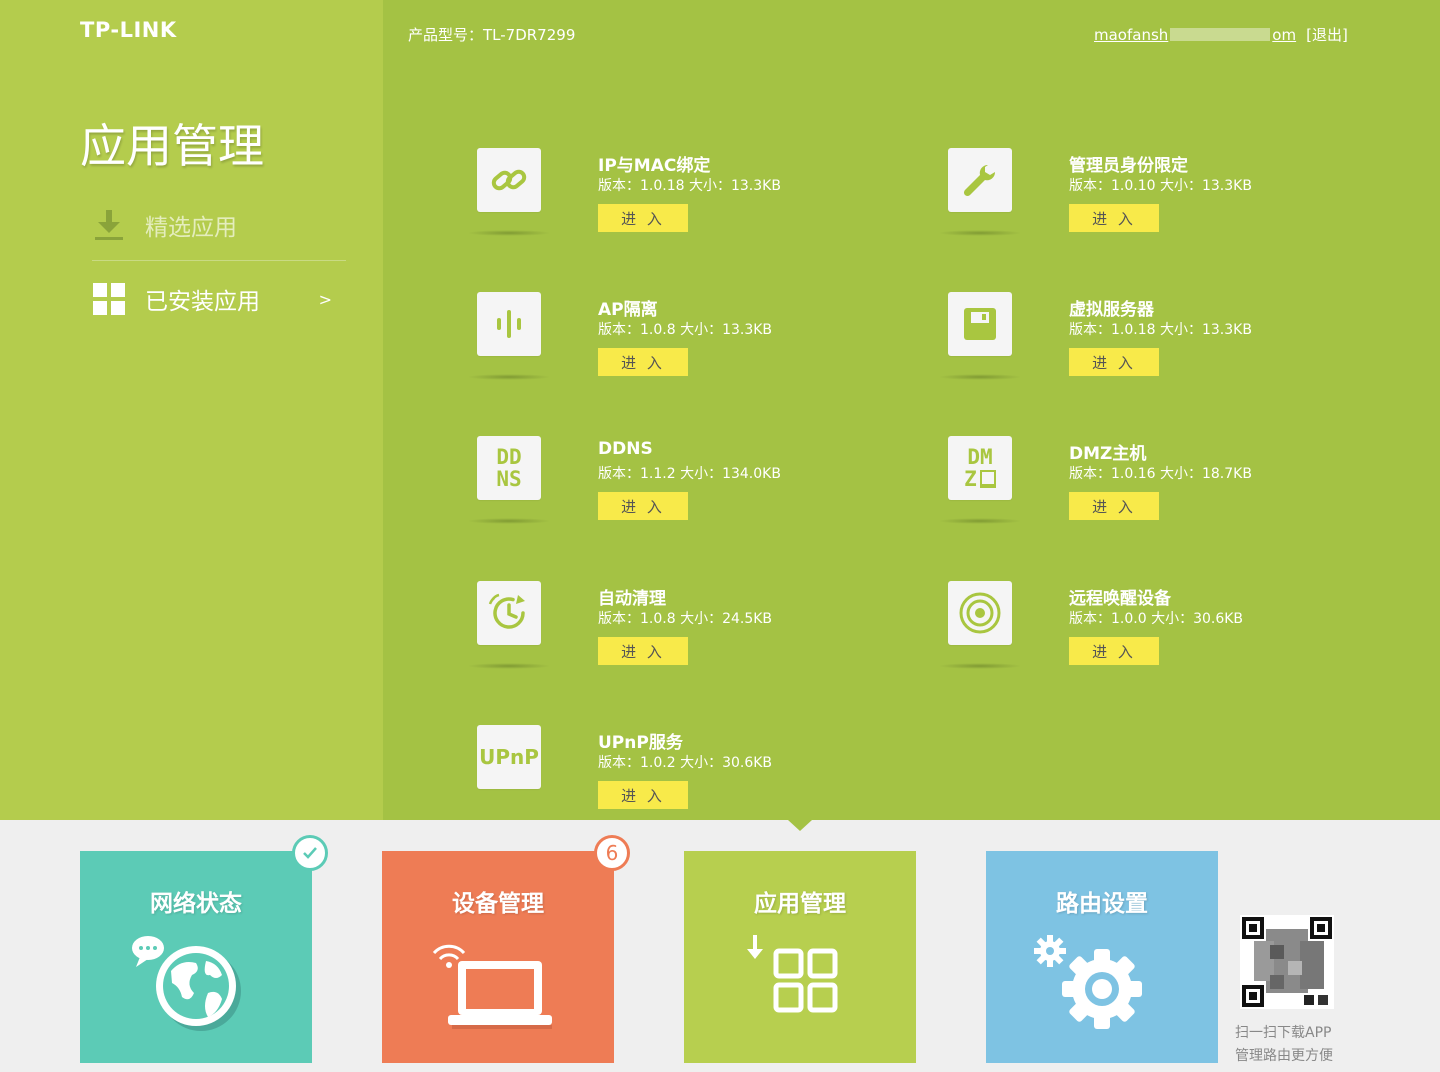 Image resolution: width=1440 pixels, height=1072 pixels. I want to click on sidebar-item-label: 精选应用, so click(191, 228).